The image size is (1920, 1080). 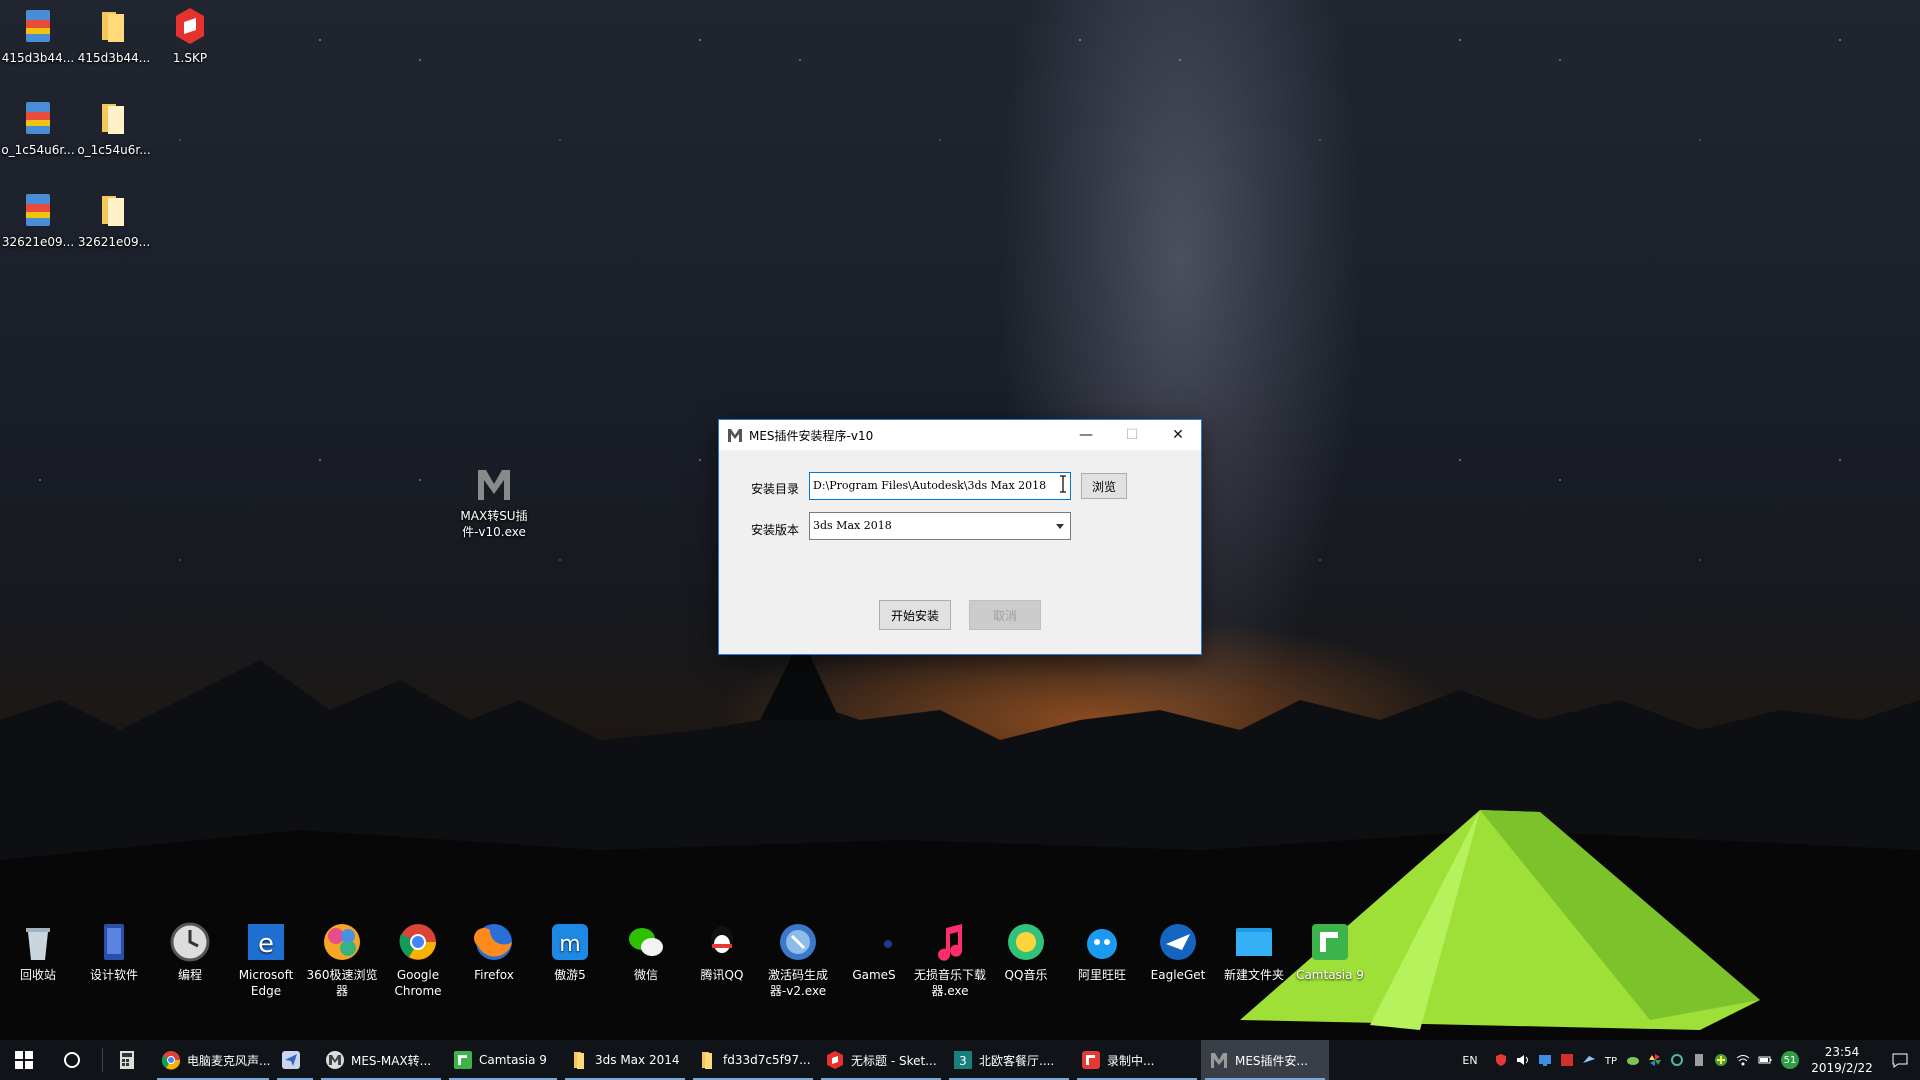 I want to click on dock-item: 阿里旺旺, so click(x=1102, y=951).